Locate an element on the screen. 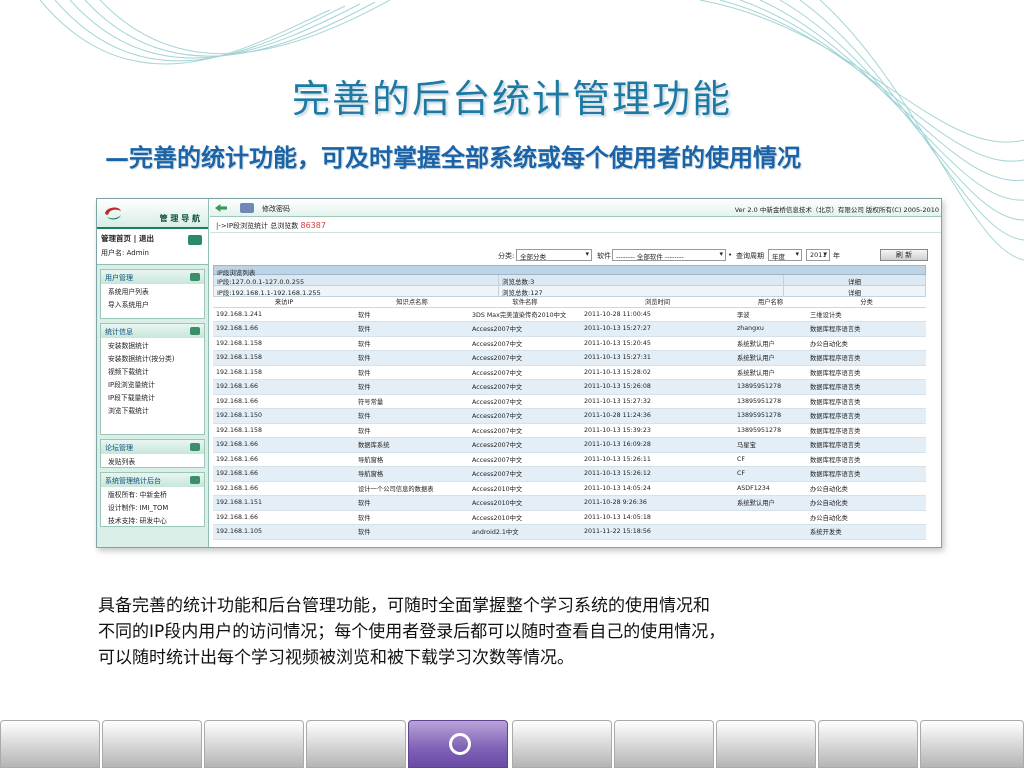 The height and width of the screenshot is (768, 1024). menu-head-user-management: 用户管理 is located at coordinates (152, 277).